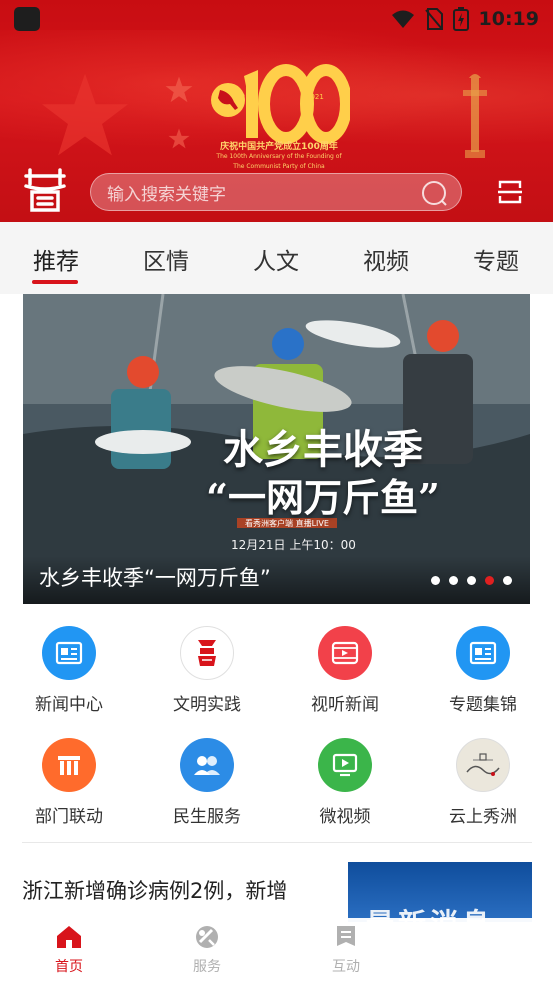 This screenshot has width=553, height=983. What do you see at coordinates (69, 967) in the screenshot?
I see `nav-label: 首页` at bounding box center [69, 967].